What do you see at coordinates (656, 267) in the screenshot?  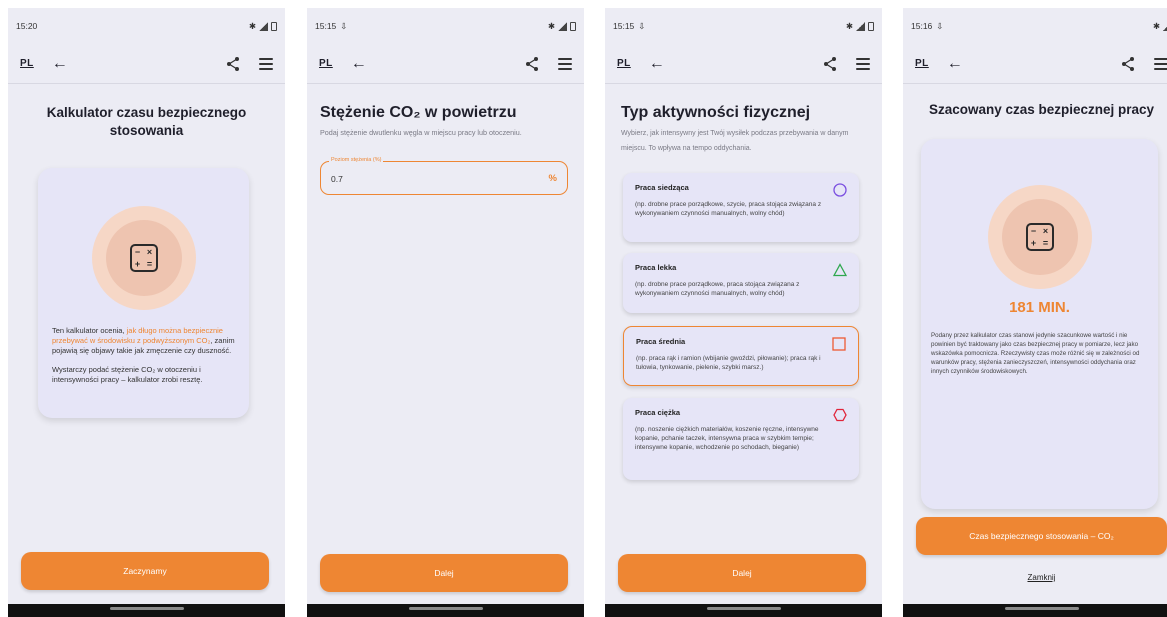 I see `activity-name: Praca lekka` at bounding box center [656, 267].